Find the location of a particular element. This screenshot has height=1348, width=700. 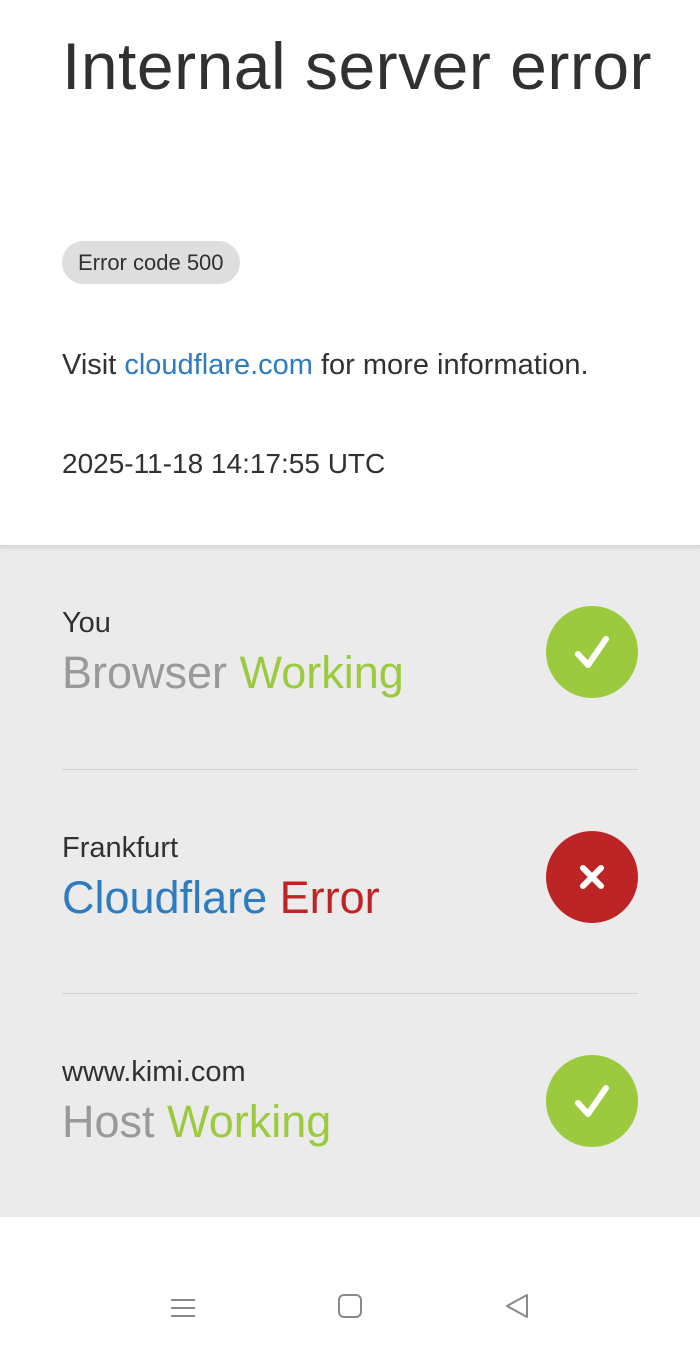

status-row-host: www.kimi.com Host Working is located at coordinates (350, 1105).